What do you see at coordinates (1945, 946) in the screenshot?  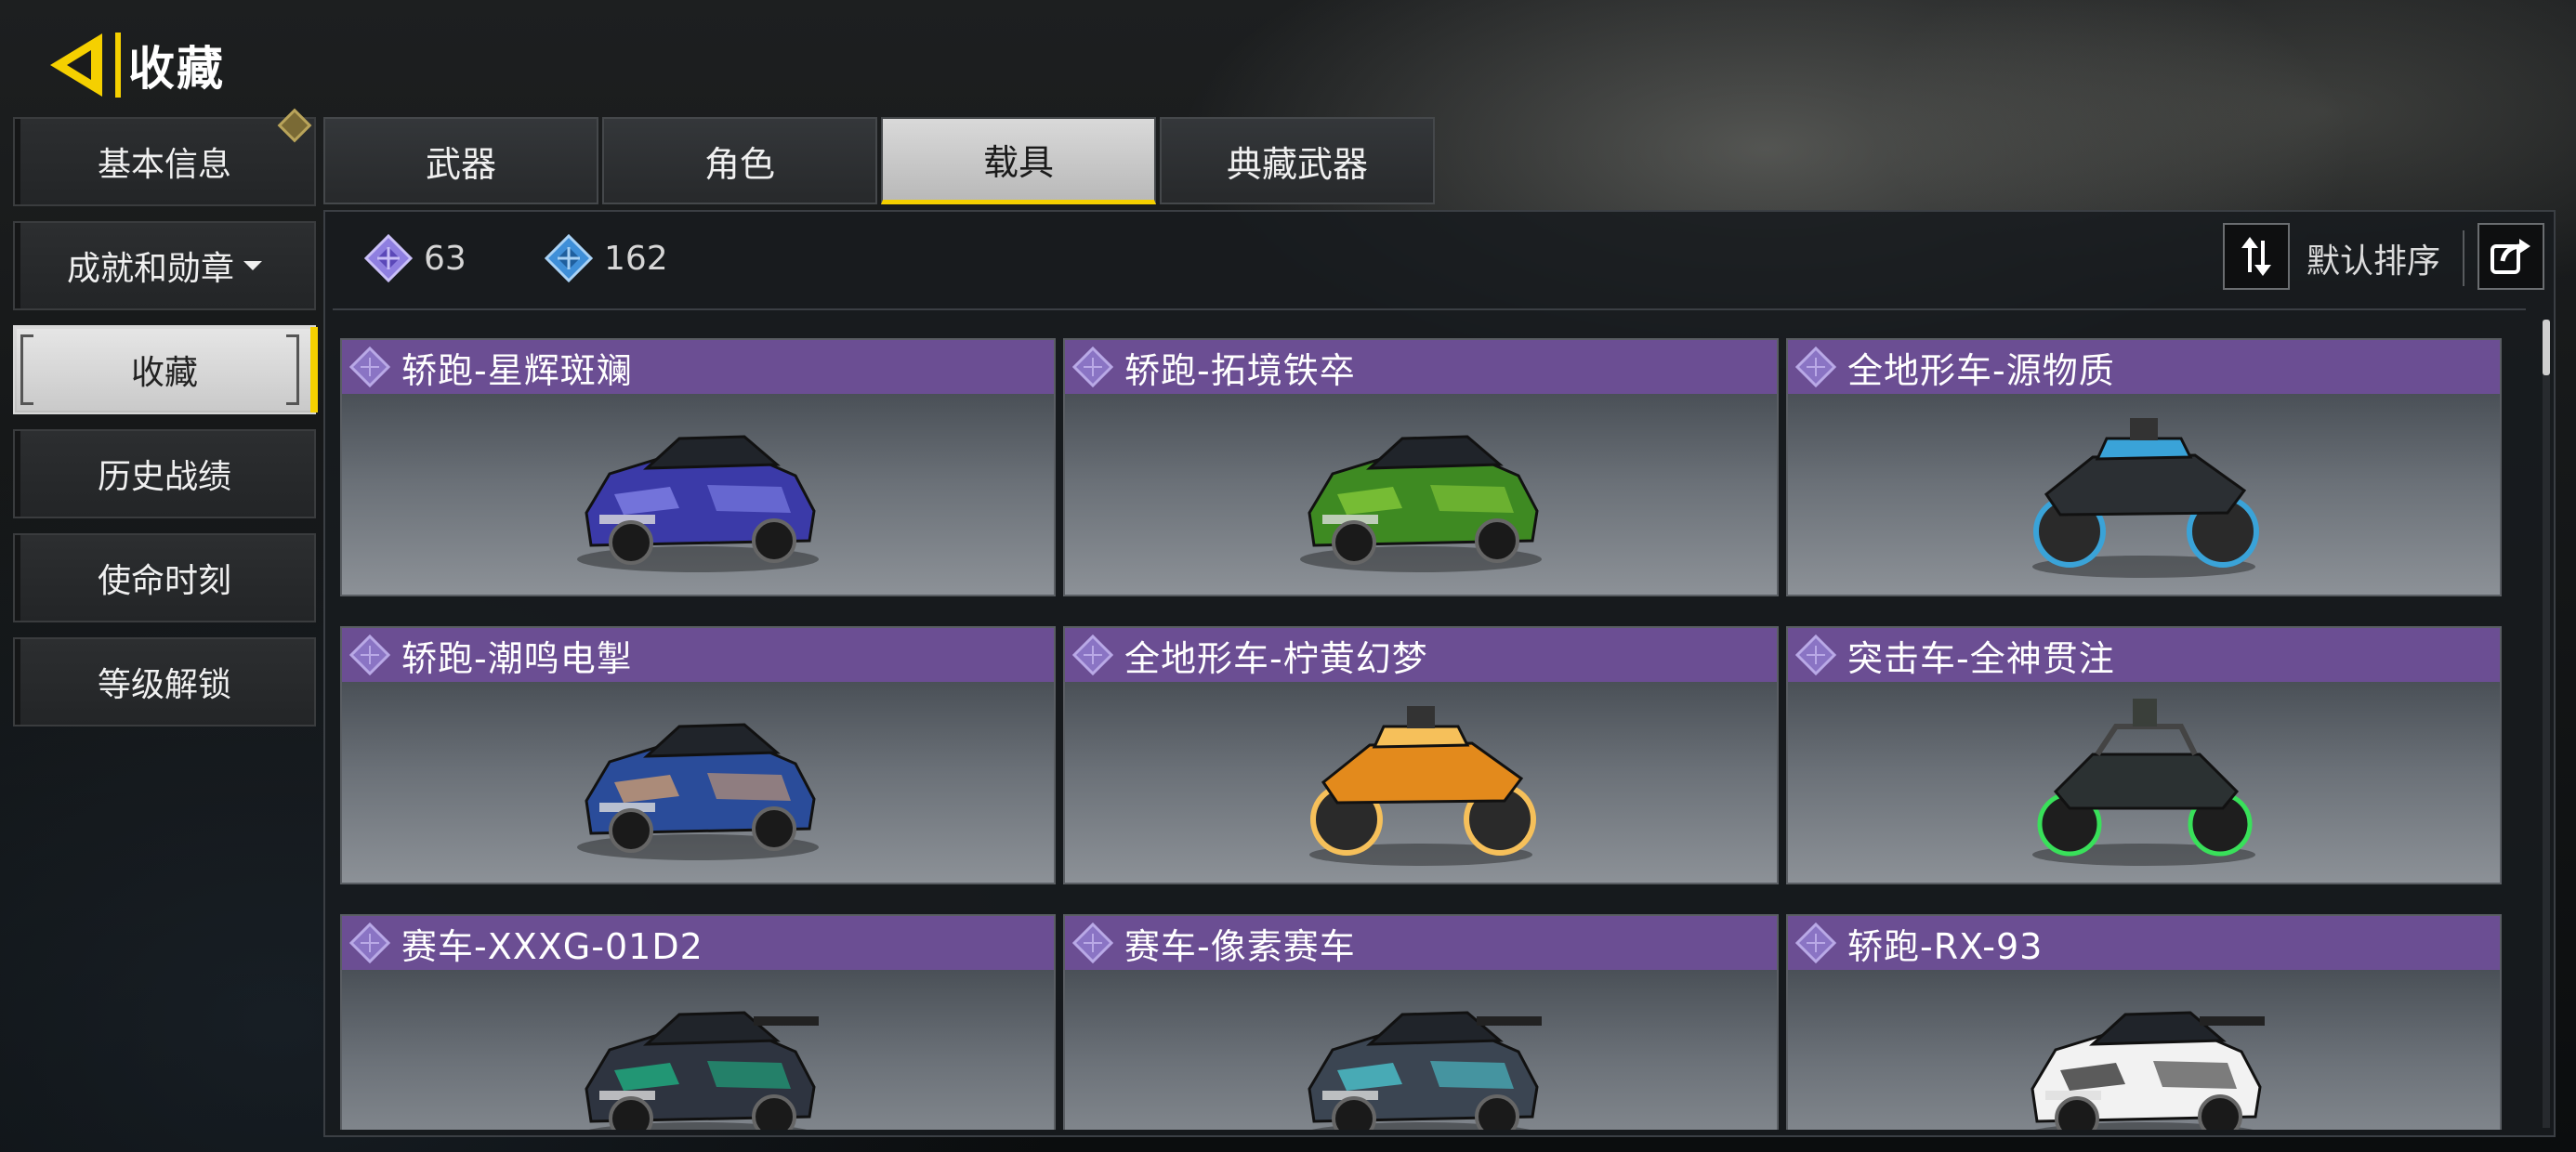 I see `vehicle-name: 轿跑-RX-93` at bounding box center [1945, 946].